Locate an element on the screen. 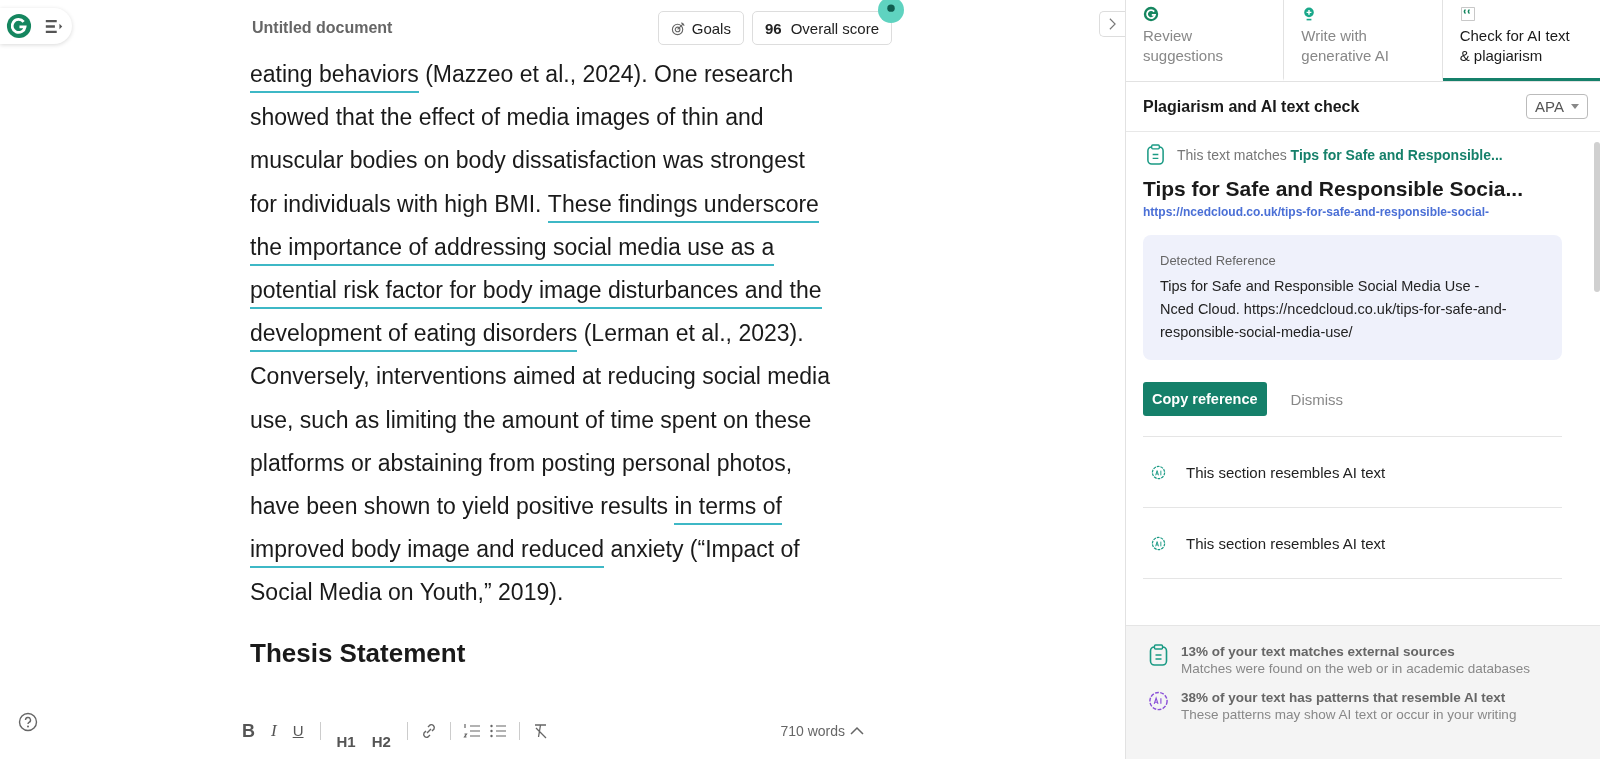  numbered-list-icon is located at coordinates (471, 731).